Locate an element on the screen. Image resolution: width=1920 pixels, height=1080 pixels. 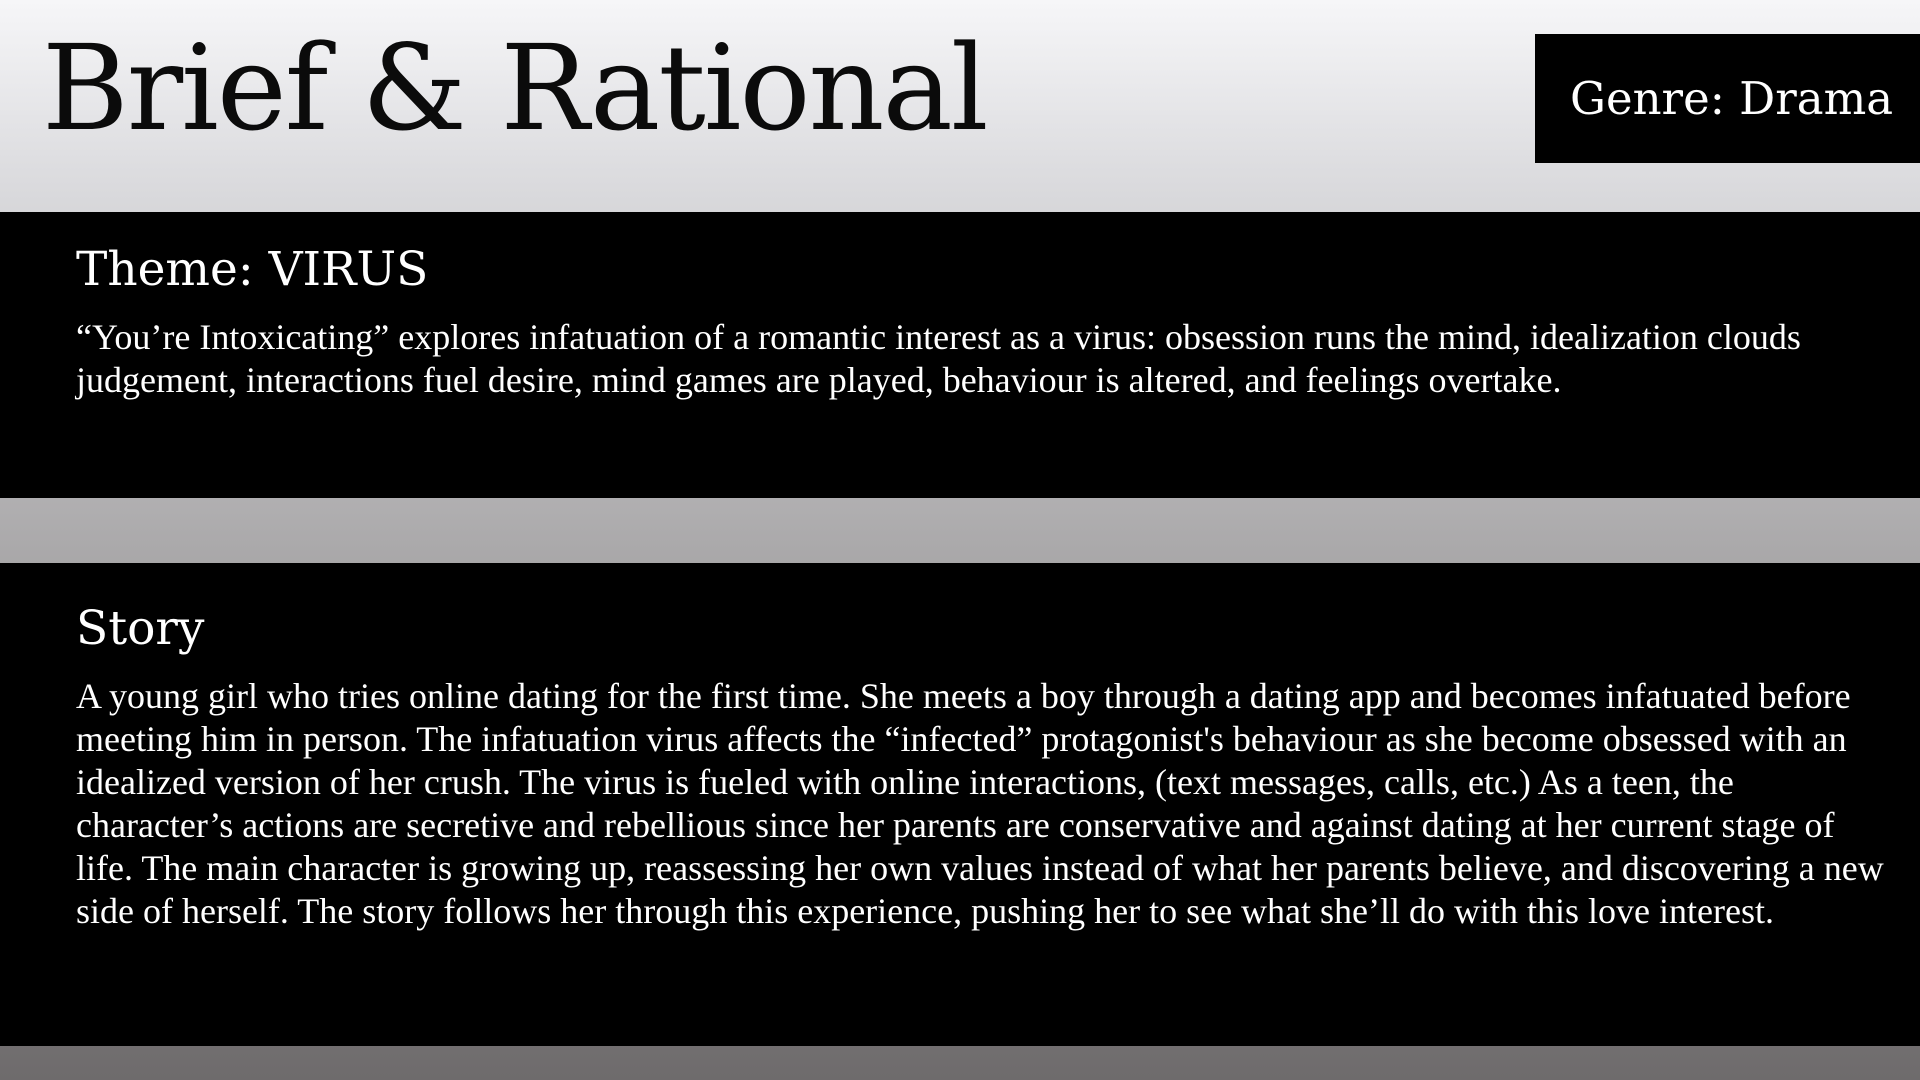
genre-badge: Genre: Drama is located at coordinates (1727, 98).